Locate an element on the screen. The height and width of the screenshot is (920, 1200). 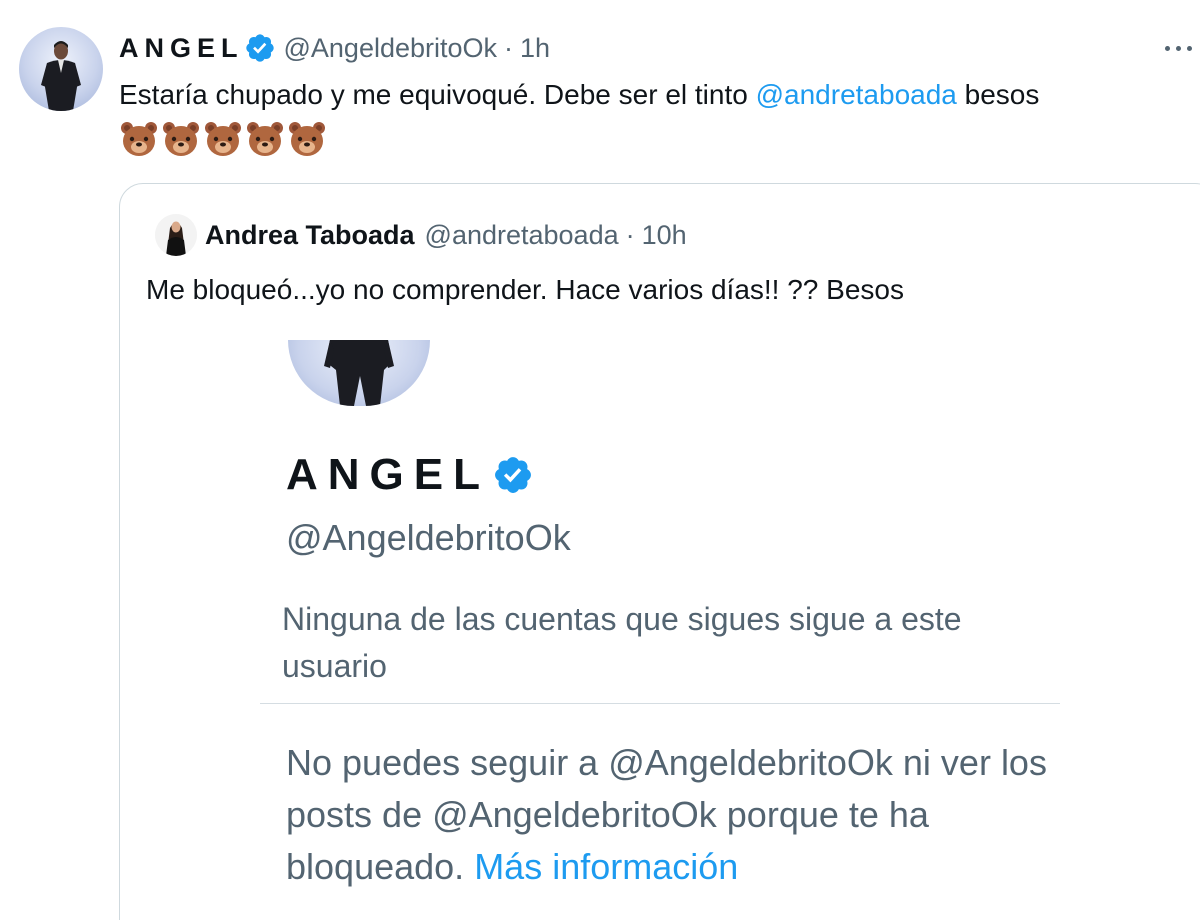
tweet-text-after: besos is located at coordinates (998, 94).